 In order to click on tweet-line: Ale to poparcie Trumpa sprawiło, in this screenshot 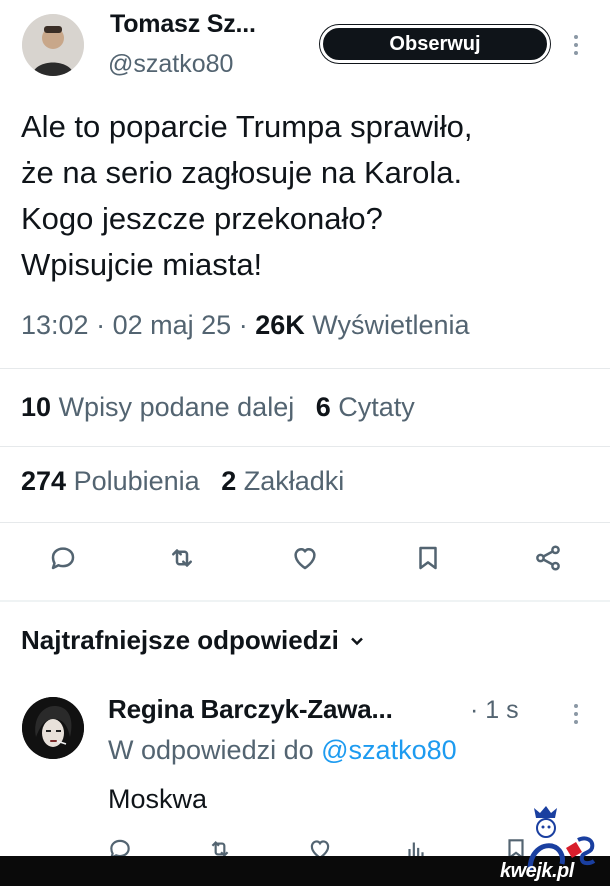, I will do `click(247, 126)`.